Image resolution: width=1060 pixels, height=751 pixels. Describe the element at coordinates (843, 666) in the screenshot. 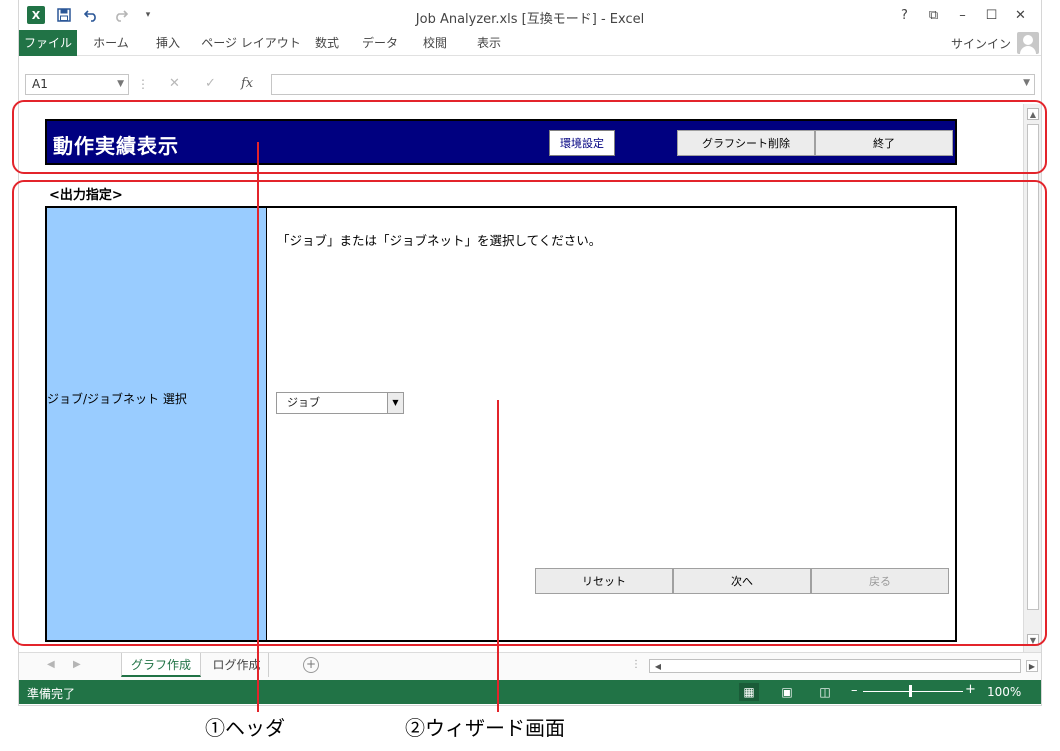

I see `horizontal-scrollbar: ◀ ▶` at that location.